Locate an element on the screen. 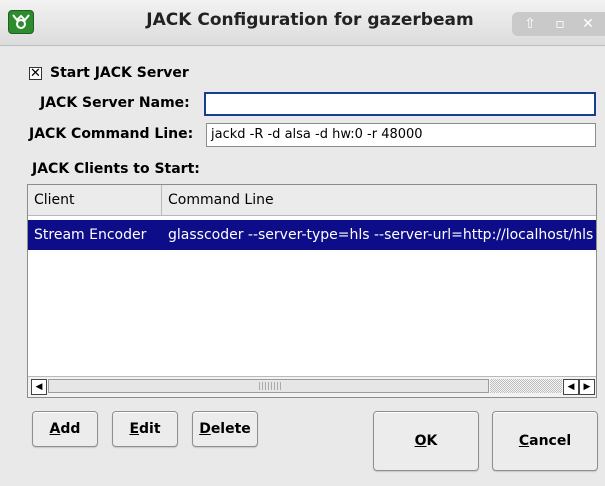 The height and width of the screenshot is (486, 605). close-icon: ✕ is located at coordinates (588, 24).